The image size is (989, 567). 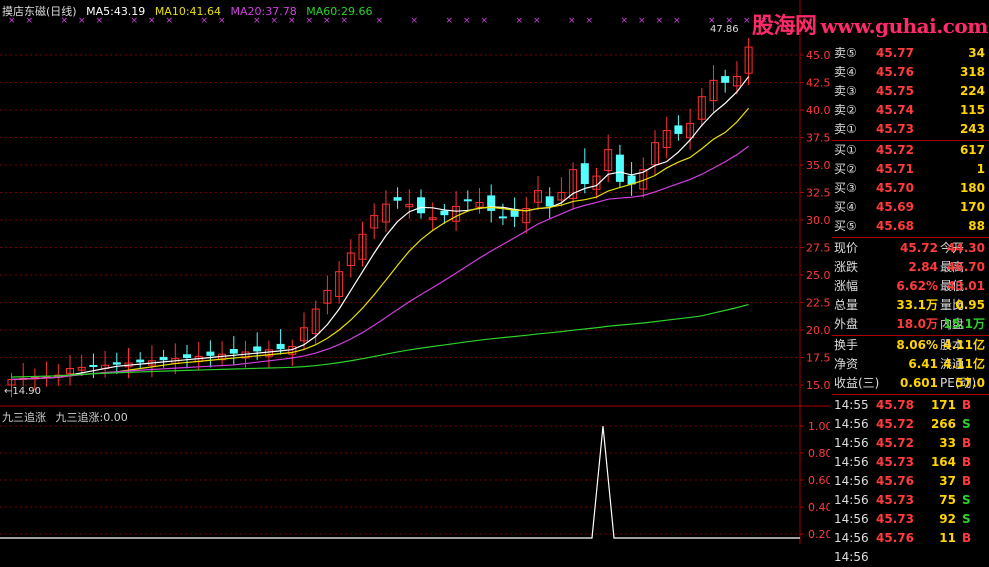 What do you see at coordinates (909, 557) in the screenshot?
I see `tick-row: 14:56` at bounding box center [909, 557].